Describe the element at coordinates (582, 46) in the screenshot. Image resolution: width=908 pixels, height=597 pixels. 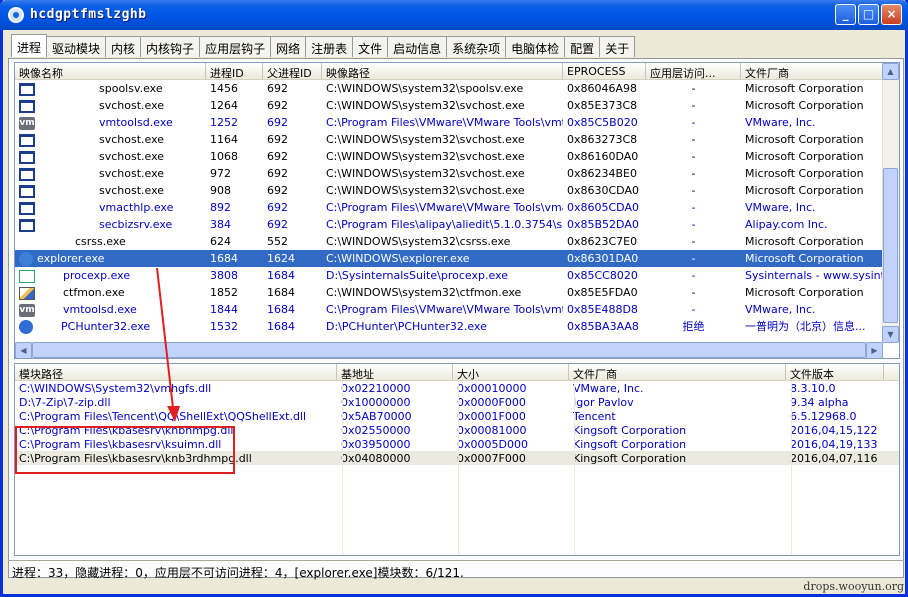
I see `tab-11: 配置` at that location.